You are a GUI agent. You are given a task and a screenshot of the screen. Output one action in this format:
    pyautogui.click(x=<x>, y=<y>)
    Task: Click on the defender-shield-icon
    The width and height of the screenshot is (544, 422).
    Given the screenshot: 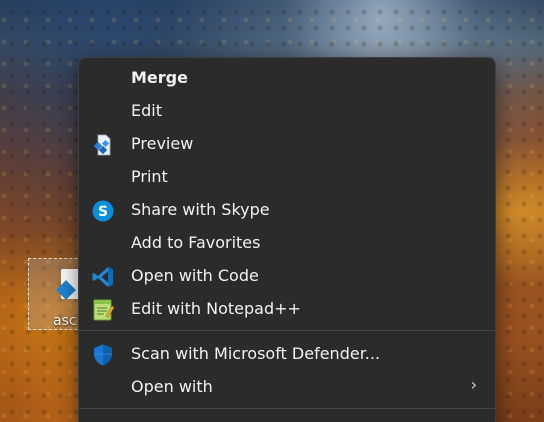 What is the action you would take?
    pyautogui.click(x=103, y=355)
    